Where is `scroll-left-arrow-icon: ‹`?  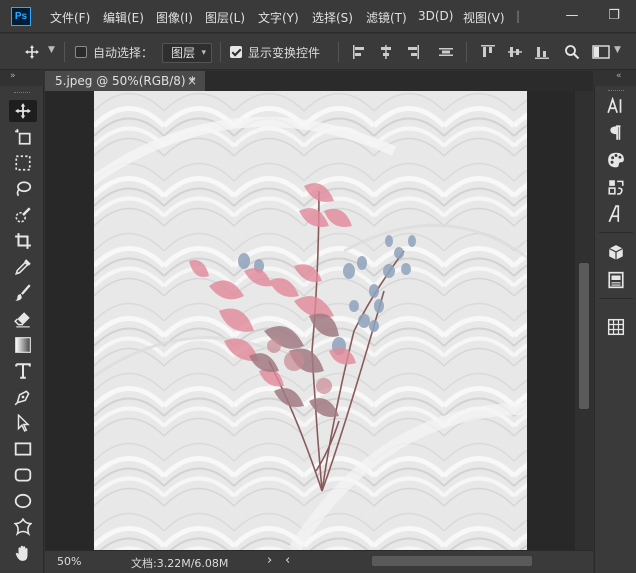 scroll-left-arrow-icon: ‹ is located at coordinates (287, 560).